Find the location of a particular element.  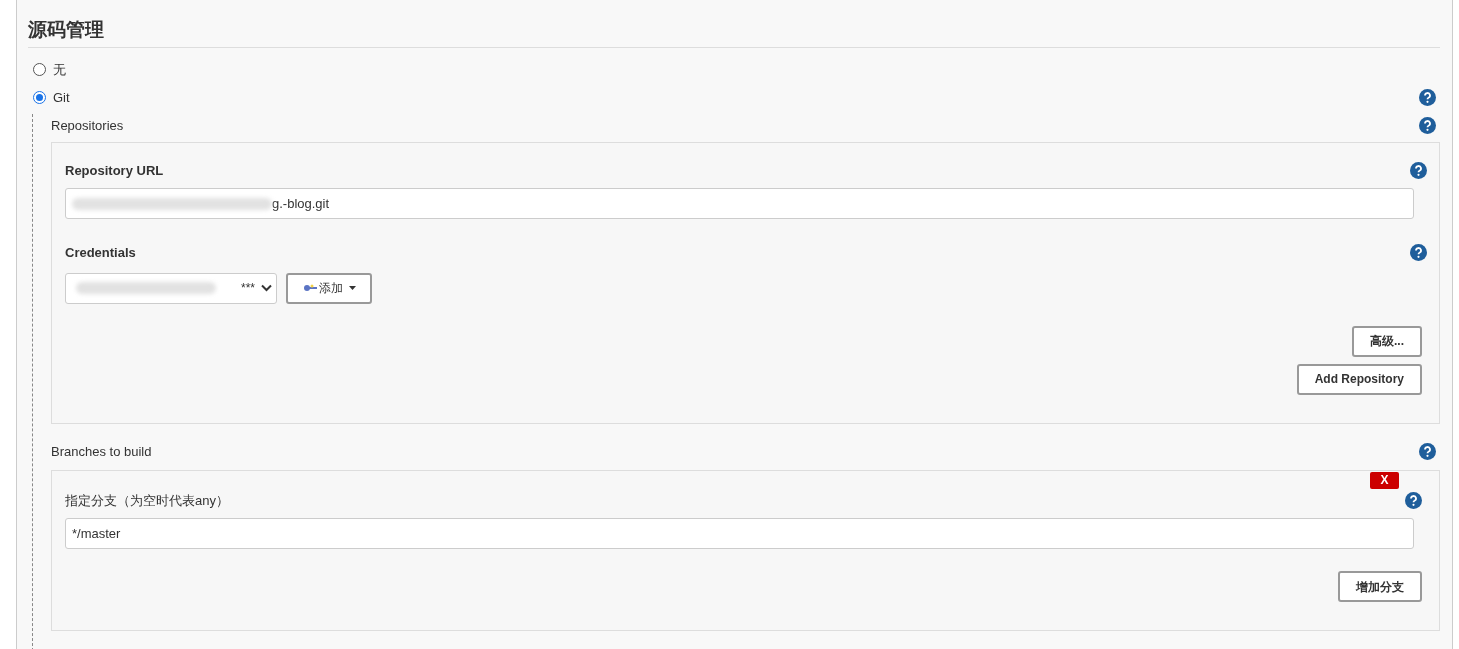

branch-specifier-field: */master is located at coordinates (739, 533).